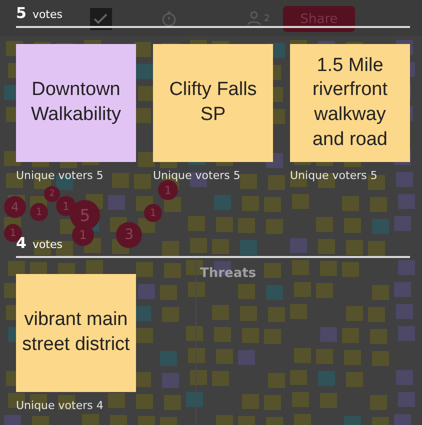 The height and width of the screenshot is (425, 422). I want to click on sticky-note: Clifty Falls SP, so click(213, 103).